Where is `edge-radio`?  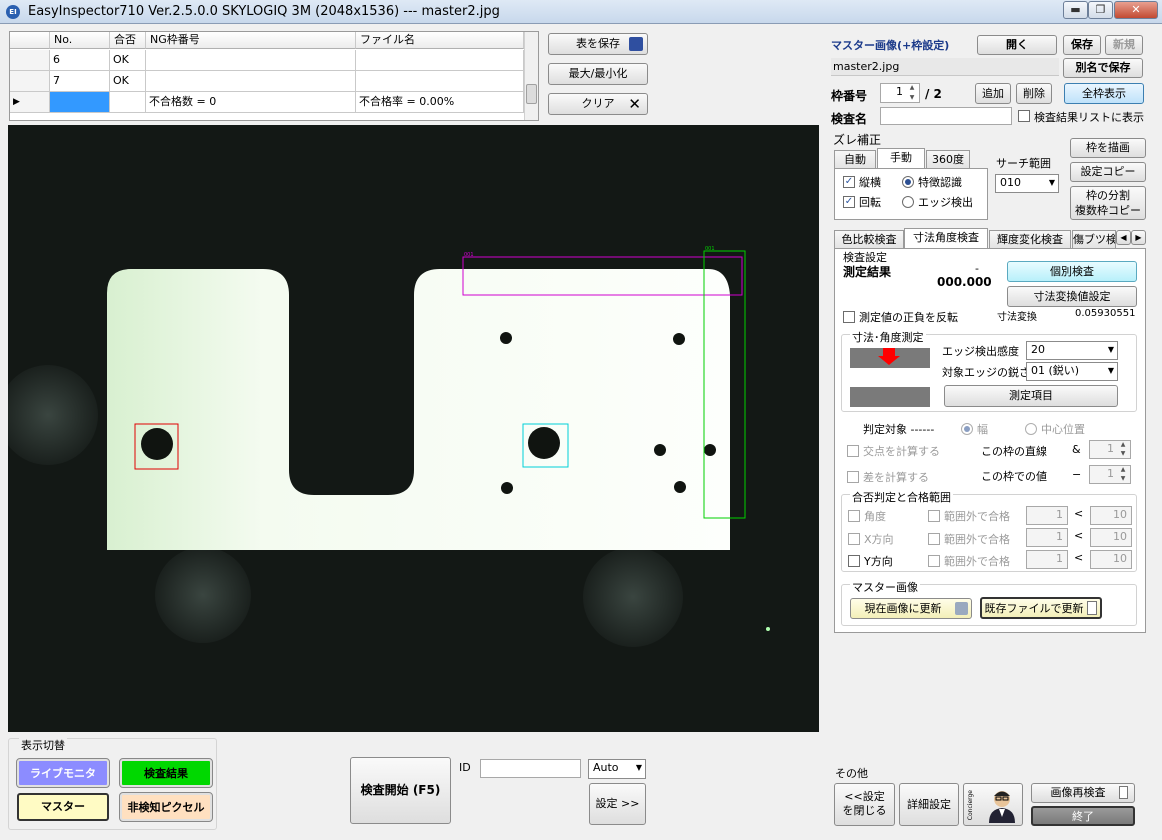
edge-radio is located at coordinates (908, 202).